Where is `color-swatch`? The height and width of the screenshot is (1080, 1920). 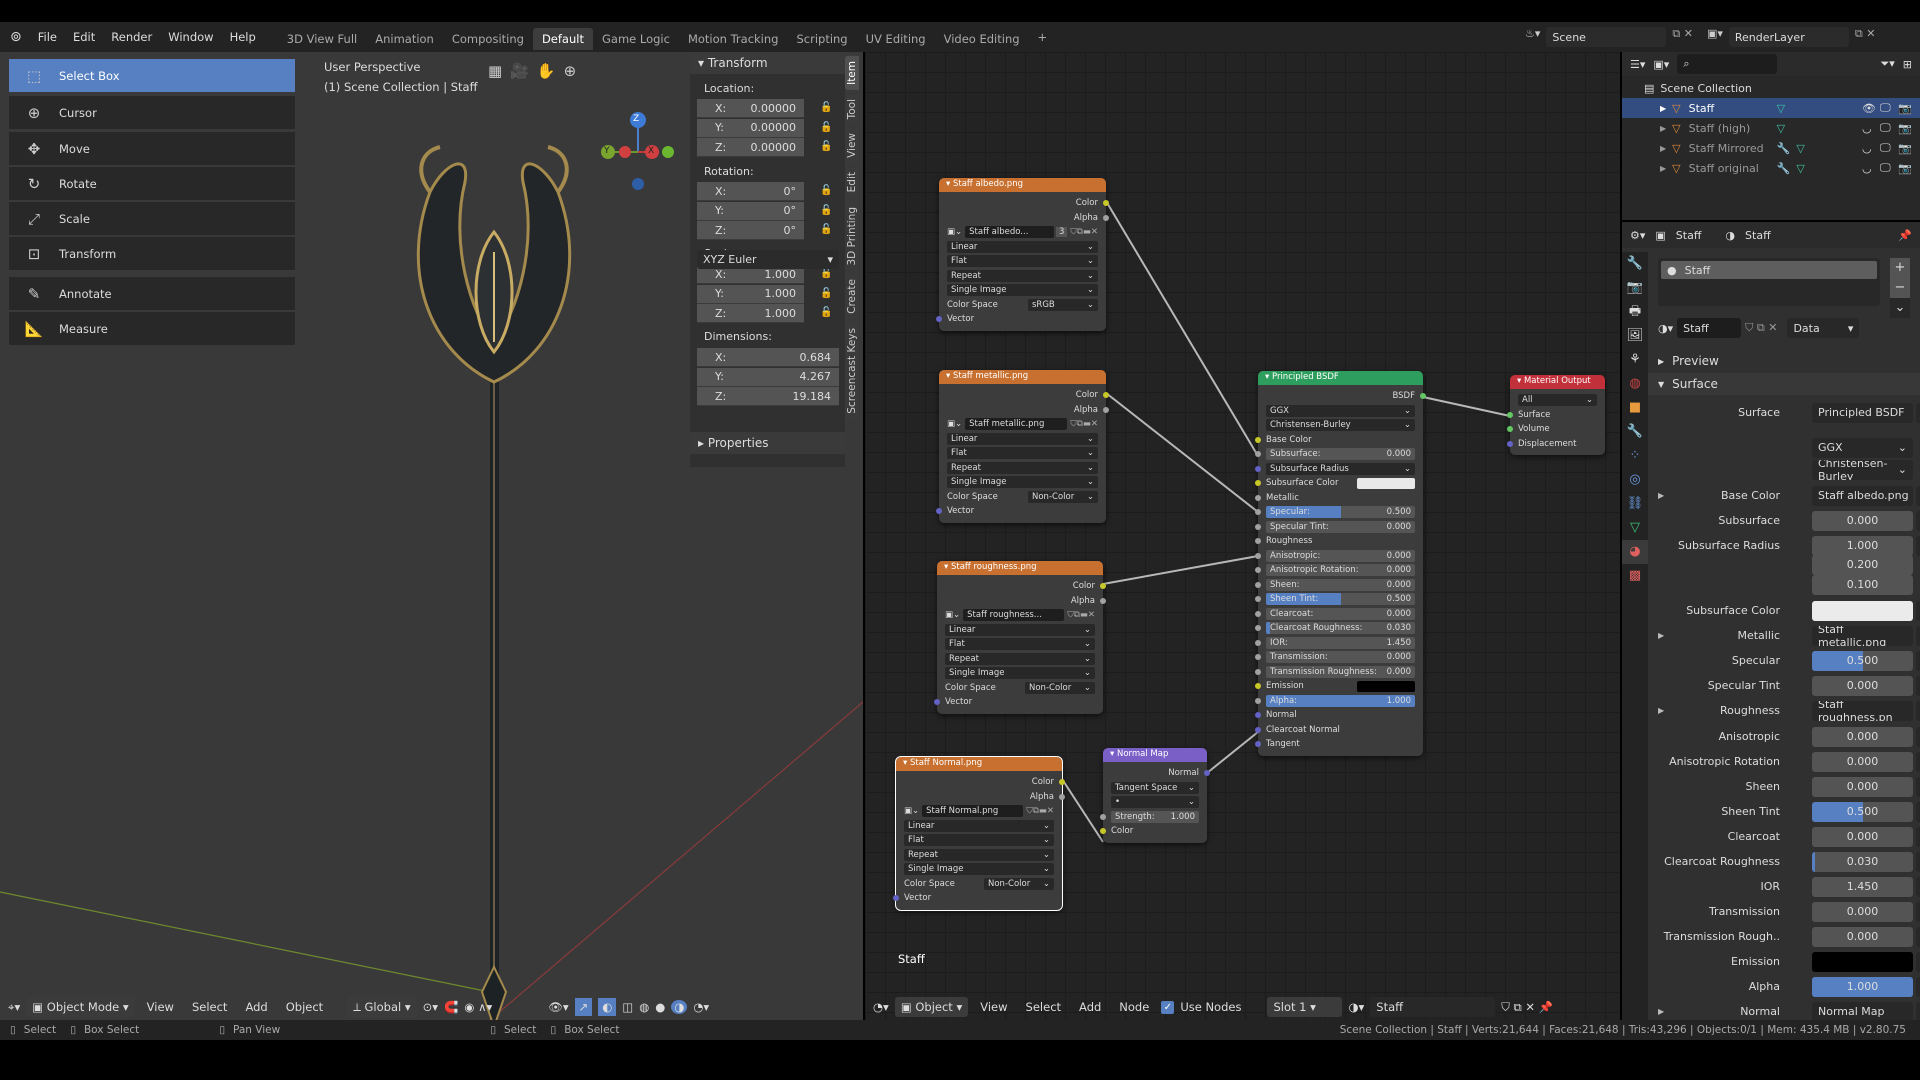 color-swatch is located at coordinates (1386, 483).